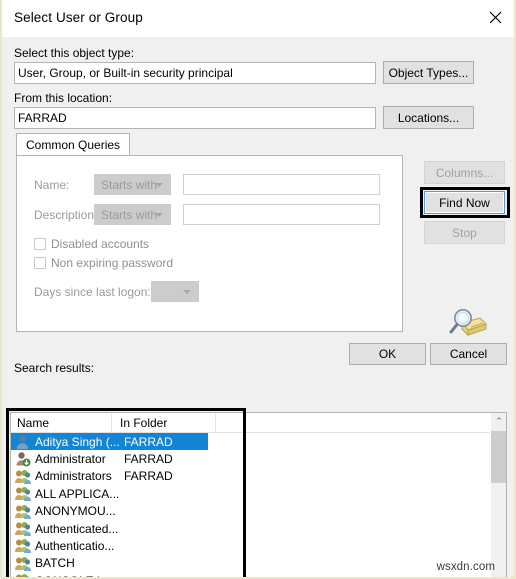 This screenshot has width=516, height=579. Describe the element at coordinates (52, 185) in the screenshot. I see `query-name-label: Name:` at that location.